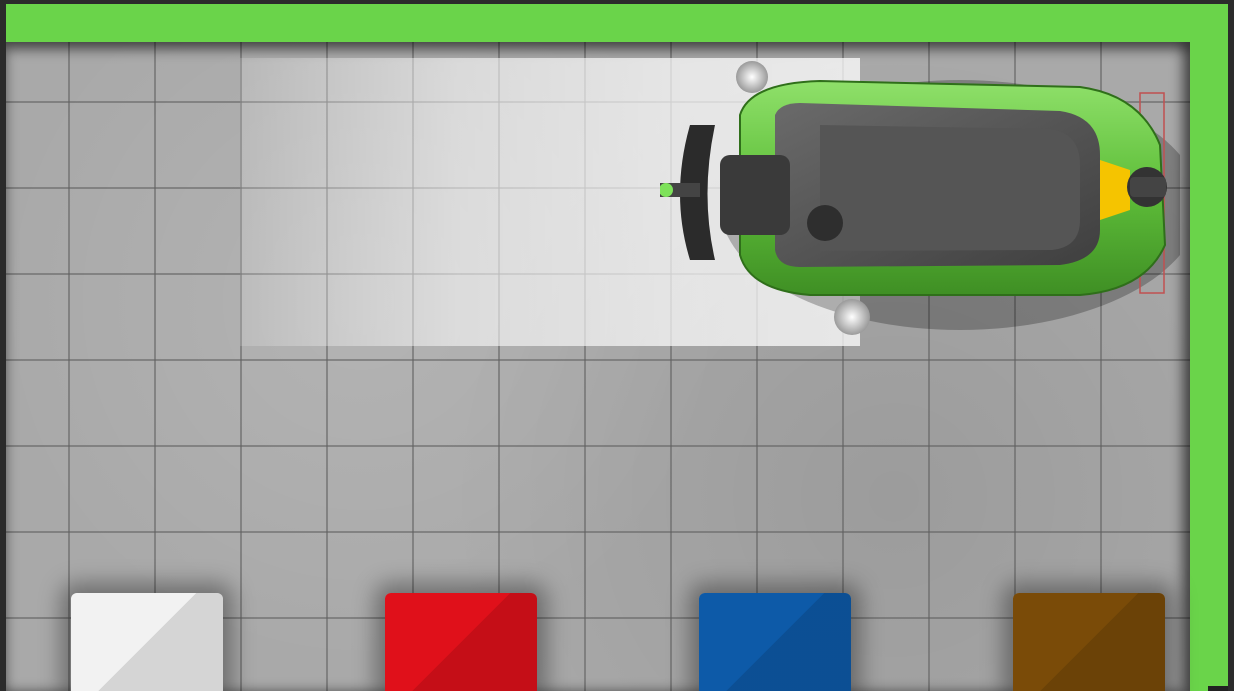 Image resolution: width=1234 pixels, height=691 pixels. What do you see at coordinates (1209, 347) in the screenshot?
I see `right-wall` at bounding box center [1209, 347].